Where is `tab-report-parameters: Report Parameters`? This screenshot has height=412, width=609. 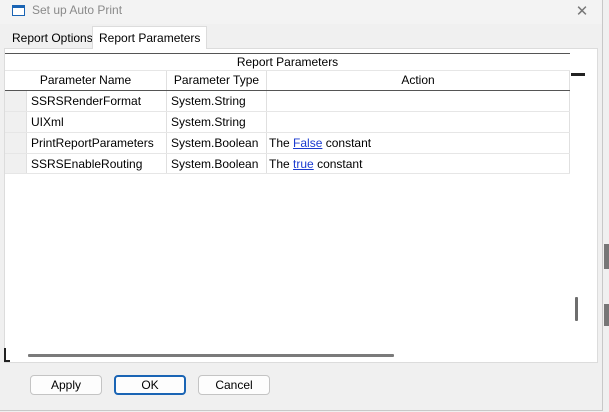 tab-report-parameters: Report Parameters is located at coordinates (150, 37).